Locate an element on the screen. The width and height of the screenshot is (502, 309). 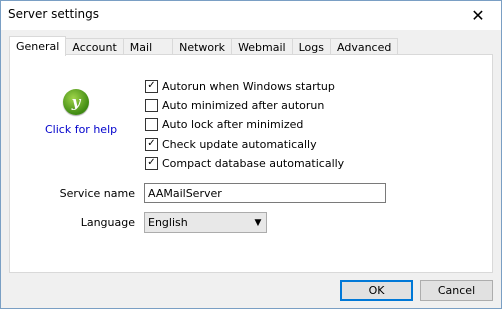
checkbox-auto-minimized: Auto minimized after autorun is located at coordinates (234, 105).